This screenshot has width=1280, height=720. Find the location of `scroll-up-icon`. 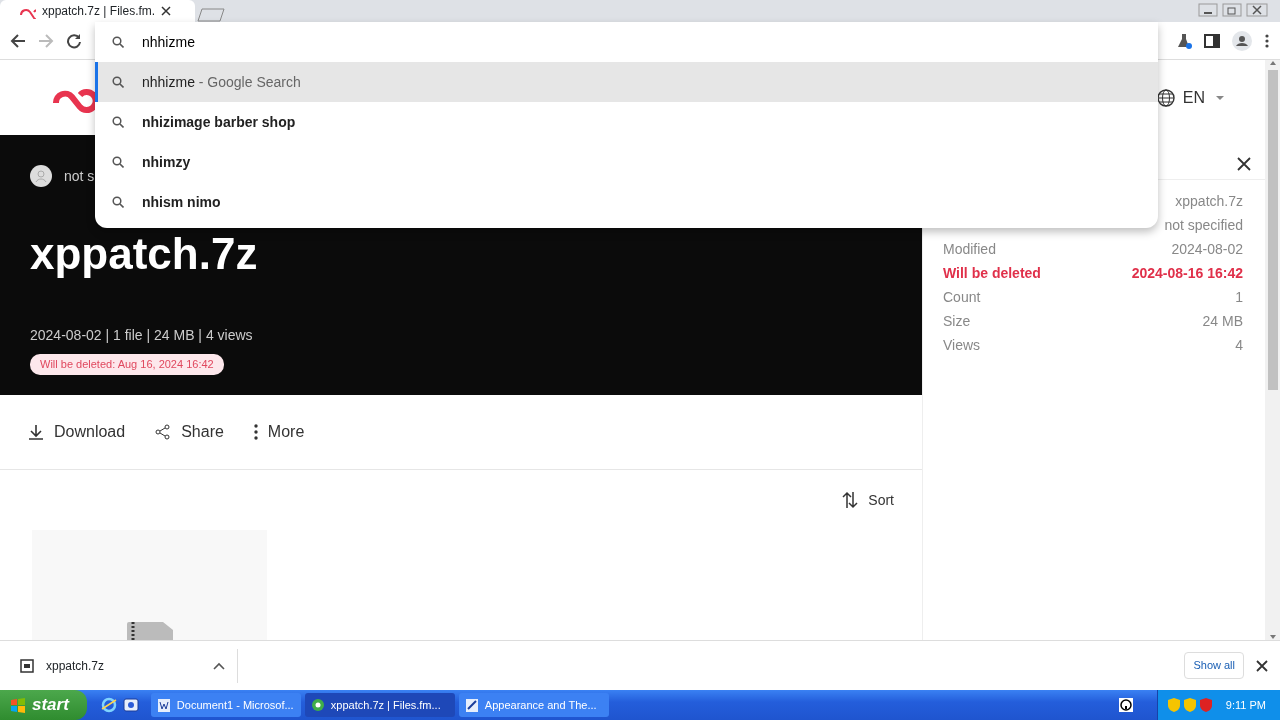

scroll-up-icon is located at coordinates (1272, 63).